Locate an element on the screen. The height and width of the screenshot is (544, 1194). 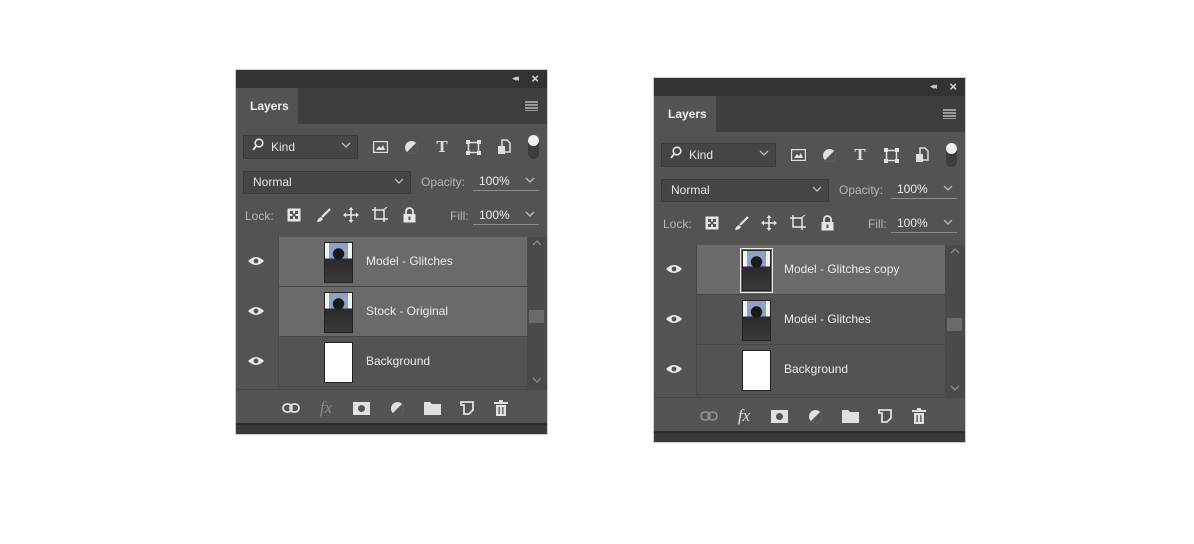
layer-row: Model - Glitches copy is located at coordinates (799, 270).